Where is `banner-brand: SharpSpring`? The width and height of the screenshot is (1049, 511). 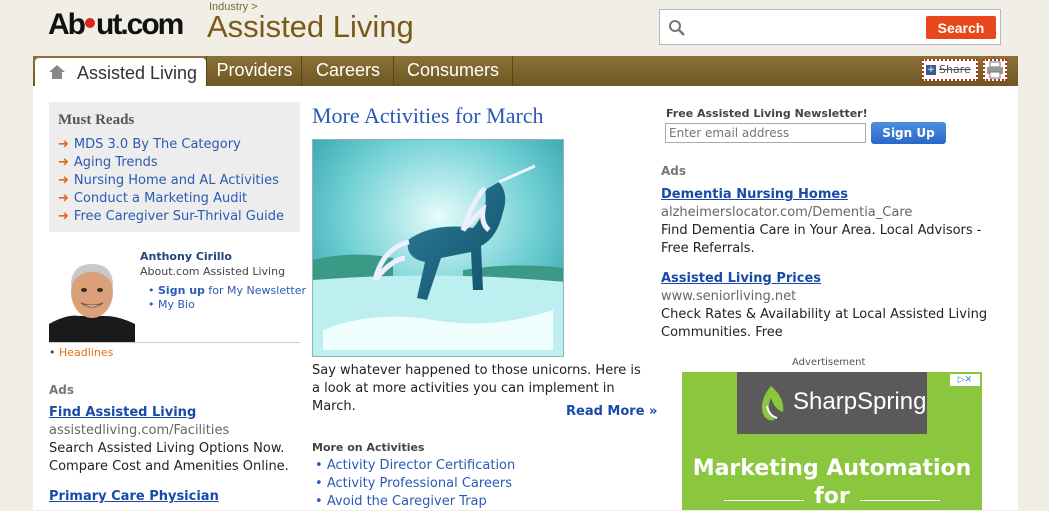
banner-brand: SharpSpring is located at coordinates (860, 401).